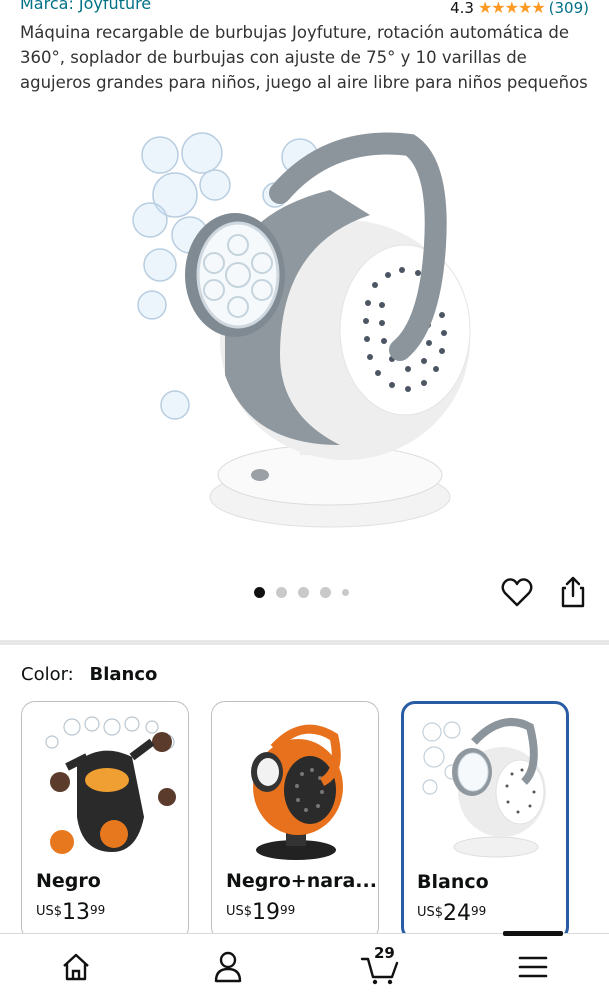  I want to click on menu-icon, so click(533, 967).